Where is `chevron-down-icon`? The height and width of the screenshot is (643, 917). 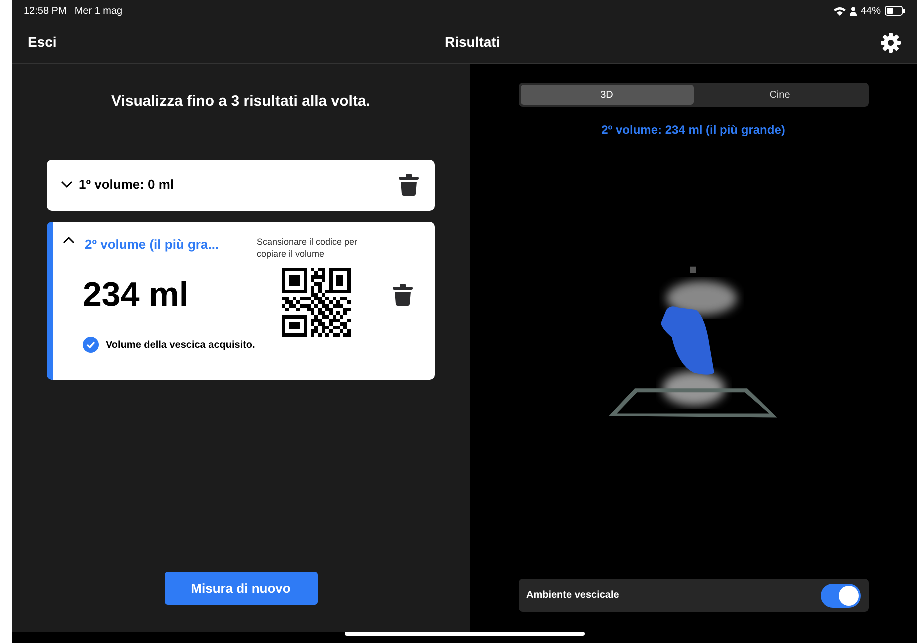
chevron-down-icon is located at coordinates (67, 185).